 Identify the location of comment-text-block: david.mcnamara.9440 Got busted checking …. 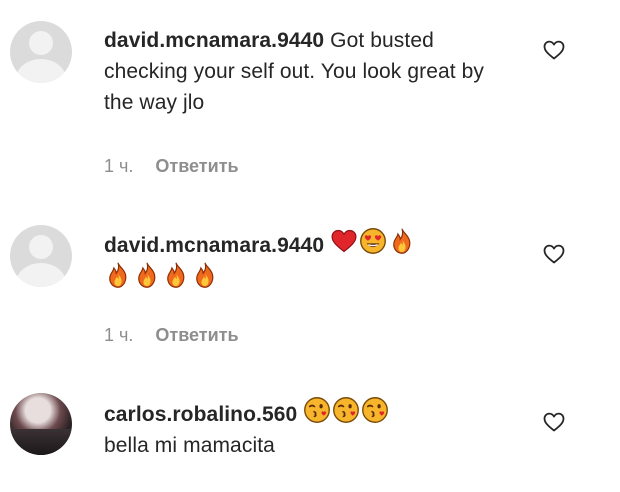
(304, 71).